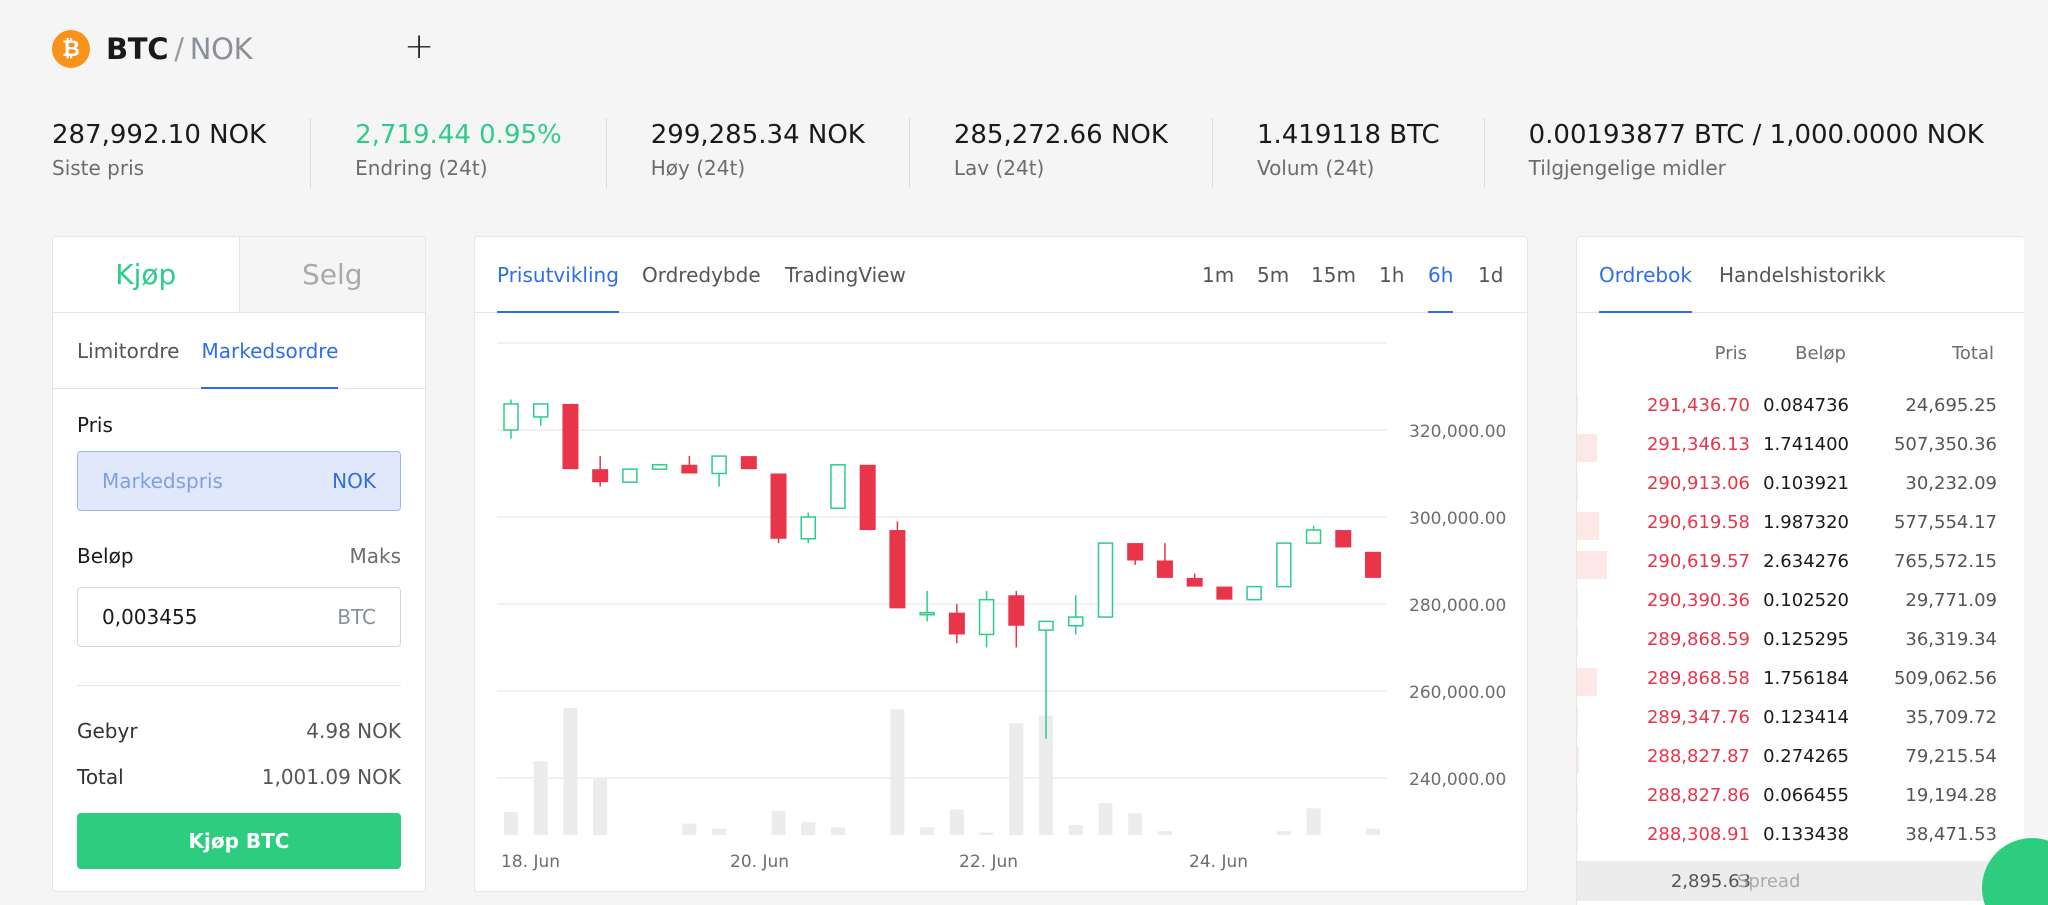 Image resolution: width=2048 pixels, height=905 pixels. What do you see at coordinates (1972, 353) in the screenshot?
I see `col-total: Total` at bounding box center [1972, 353].